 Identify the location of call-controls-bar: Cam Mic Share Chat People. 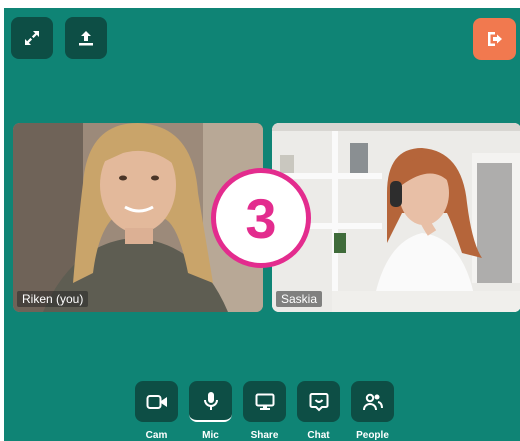
(264, 411).